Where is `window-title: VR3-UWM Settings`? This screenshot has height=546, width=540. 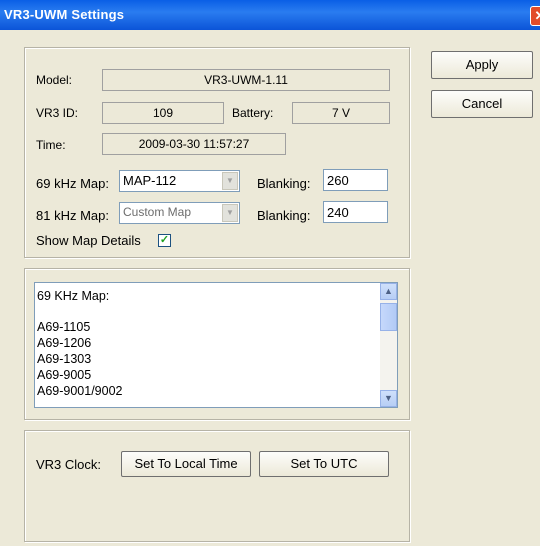 window-title: VR3-UWM Settings is located at coordinates (64, 14).